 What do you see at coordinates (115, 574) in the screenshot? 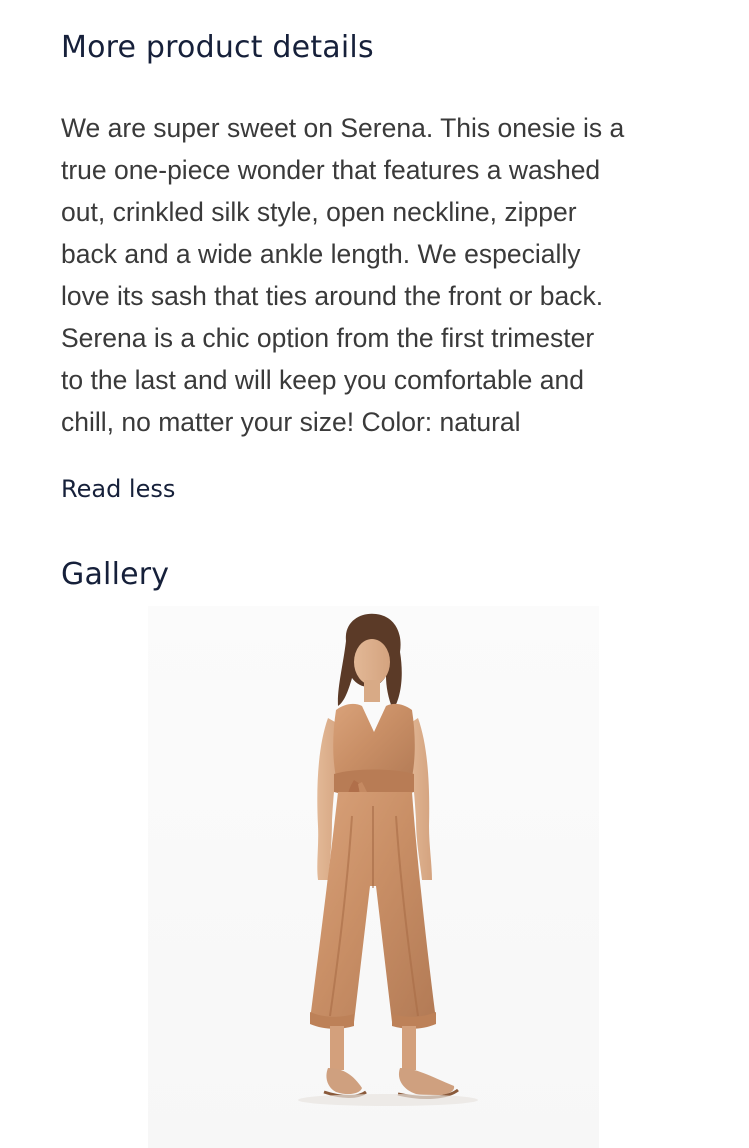
I see `gallery-heading: Gallery` at bounding box center [115, 574].